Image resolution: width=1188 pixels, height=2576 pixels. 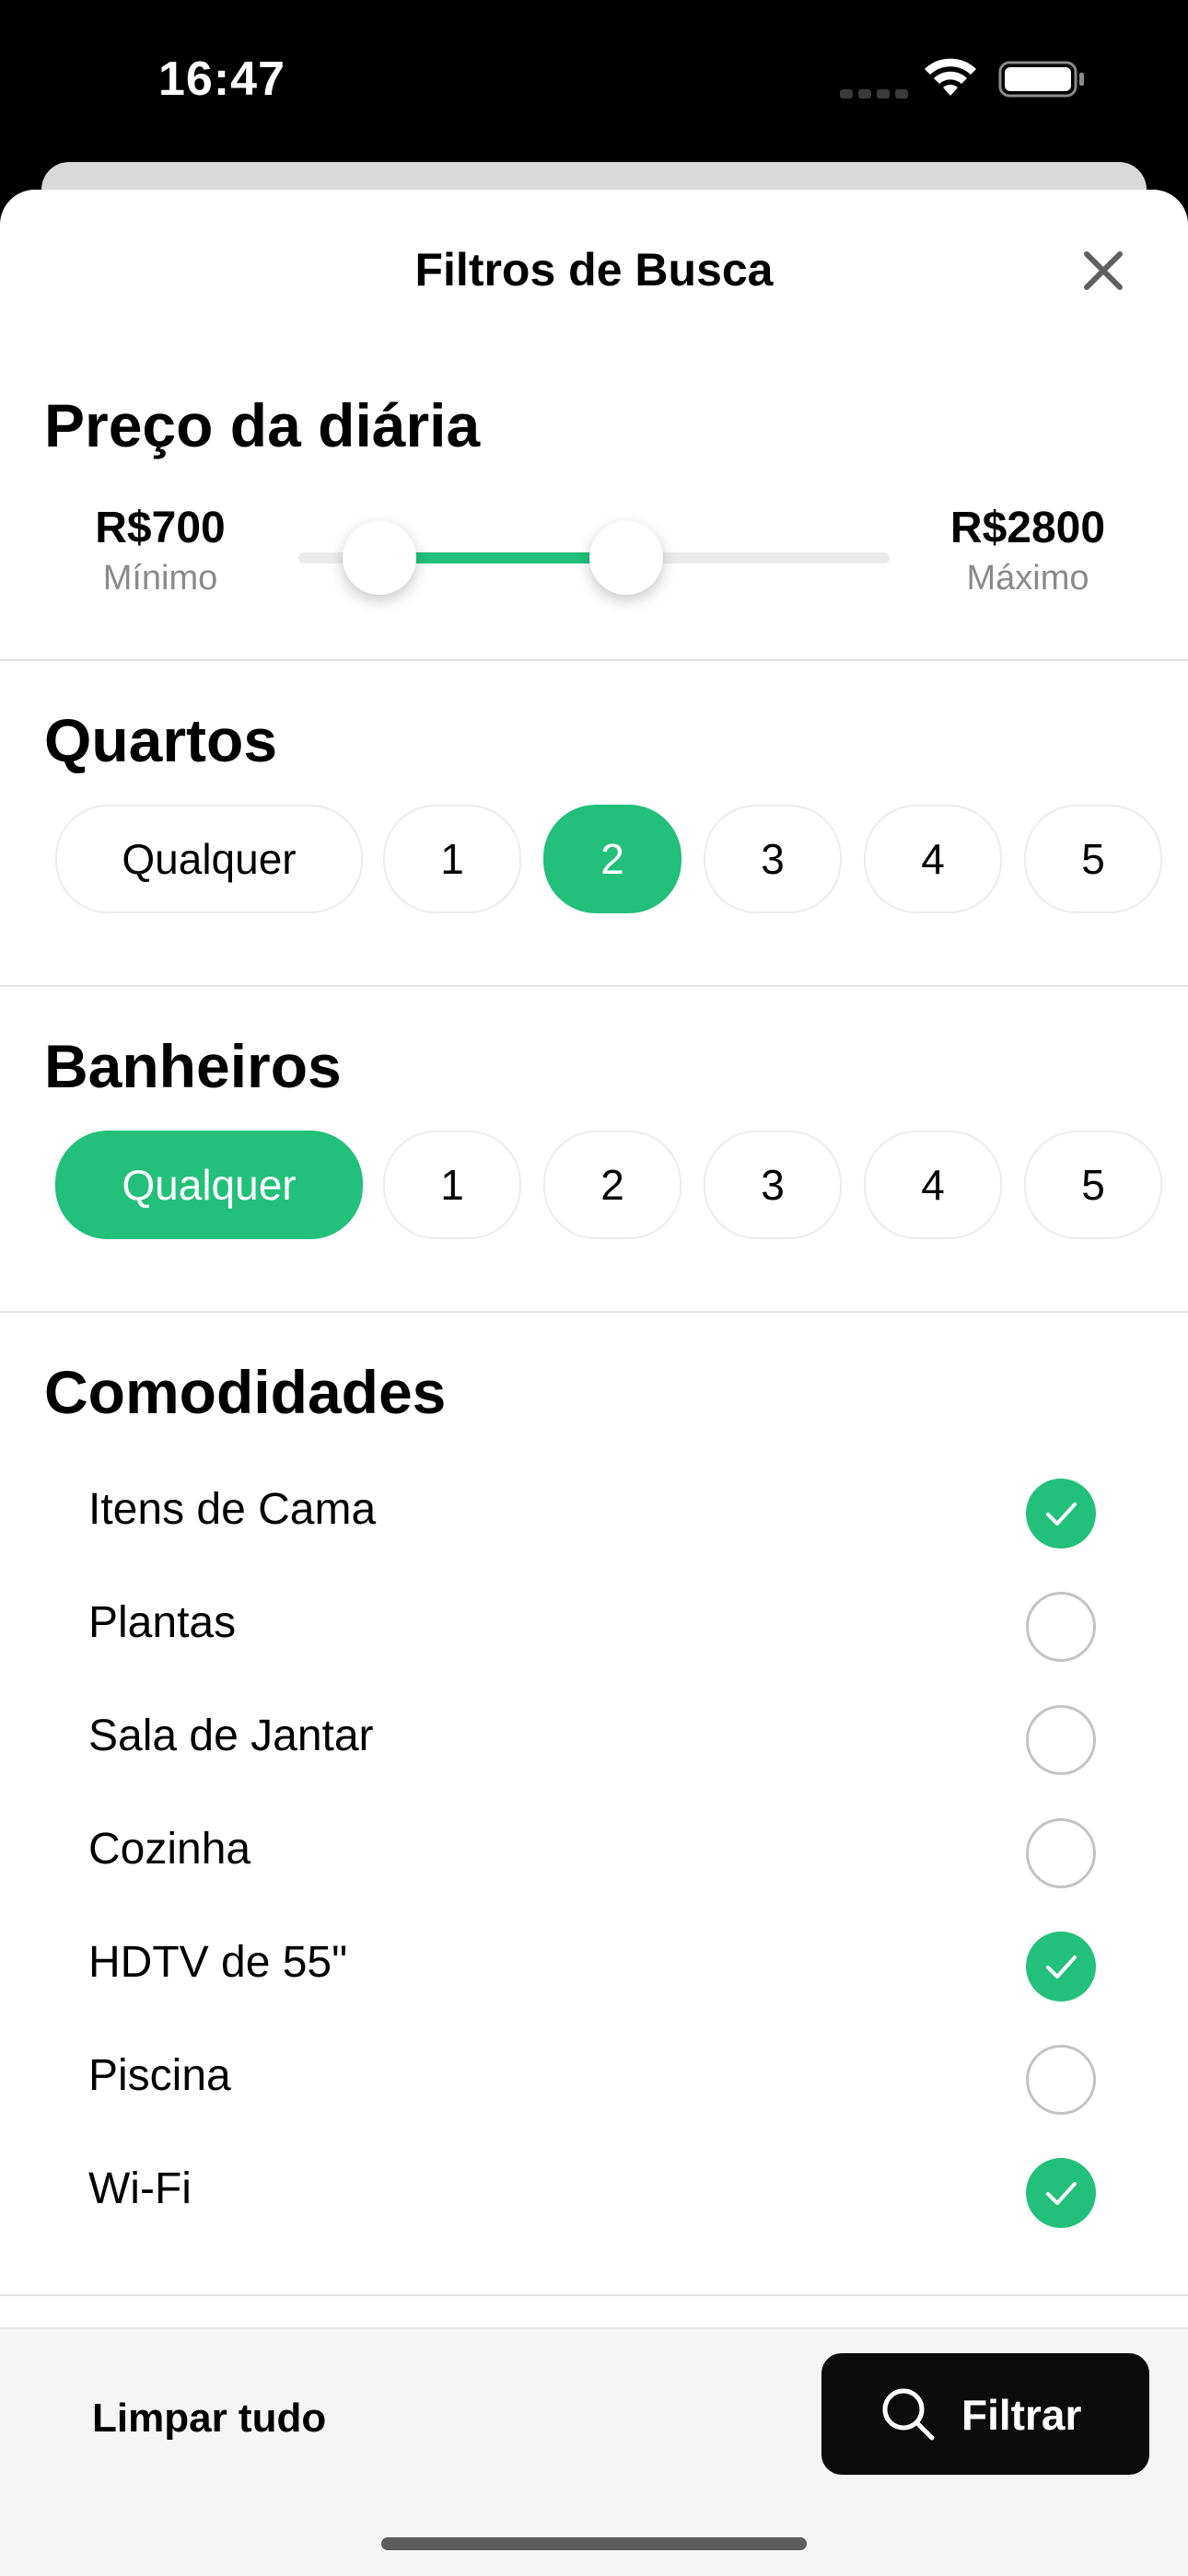 What do you see at coordinates (608, 2194) in the screenshot?
I see `amenity-item-wifi: Wi-Fi` at bounding box center [608, 2194].